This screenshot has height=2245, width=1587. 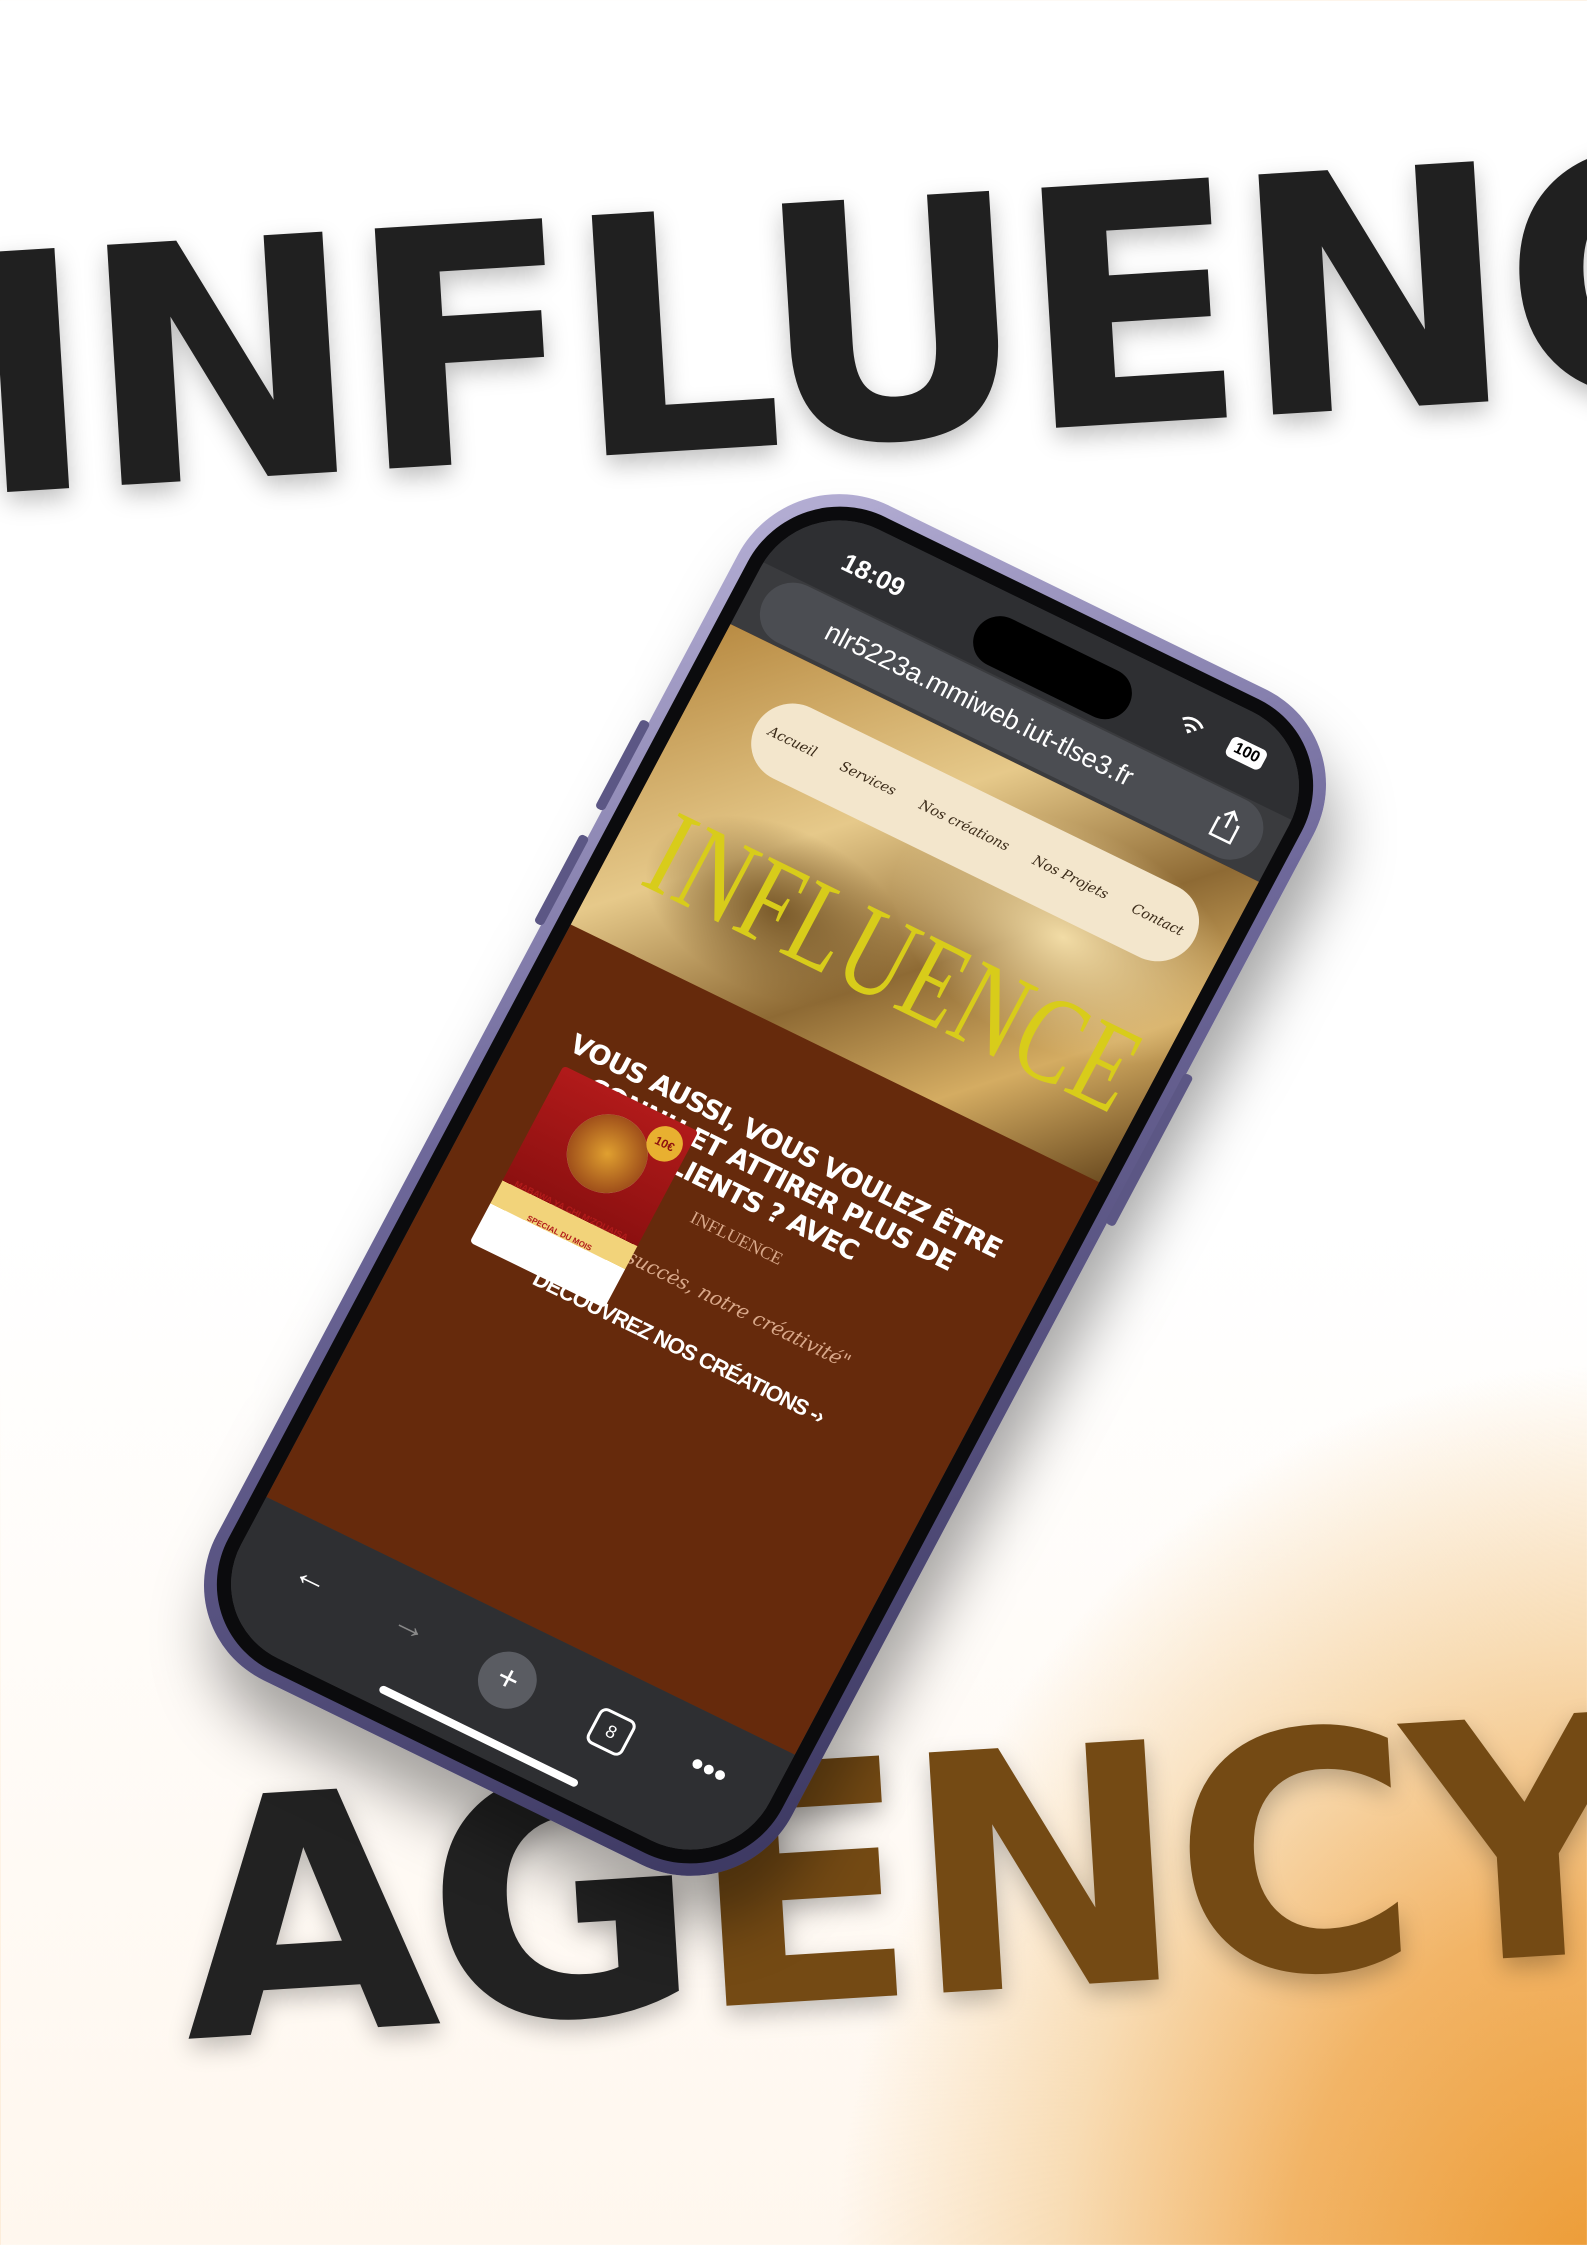 I want to click on nav-accueil: Accueil, so click(x=792, y=742).